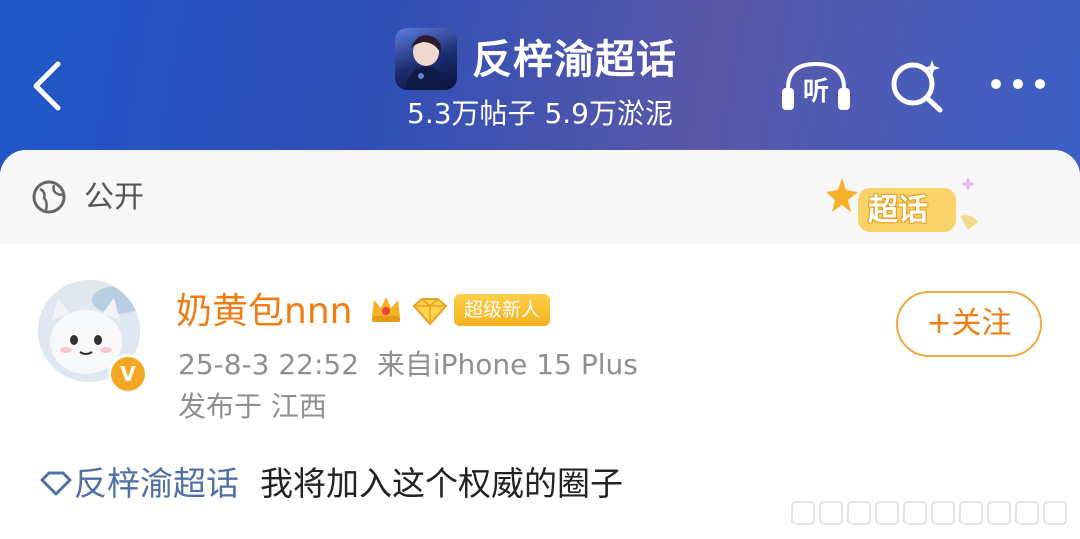 This screenshot has height=539, width=1080. What do you see at coordinates (49, 197) in the screenshot?
I see `globe-icon` at bounding box center [49, 197].